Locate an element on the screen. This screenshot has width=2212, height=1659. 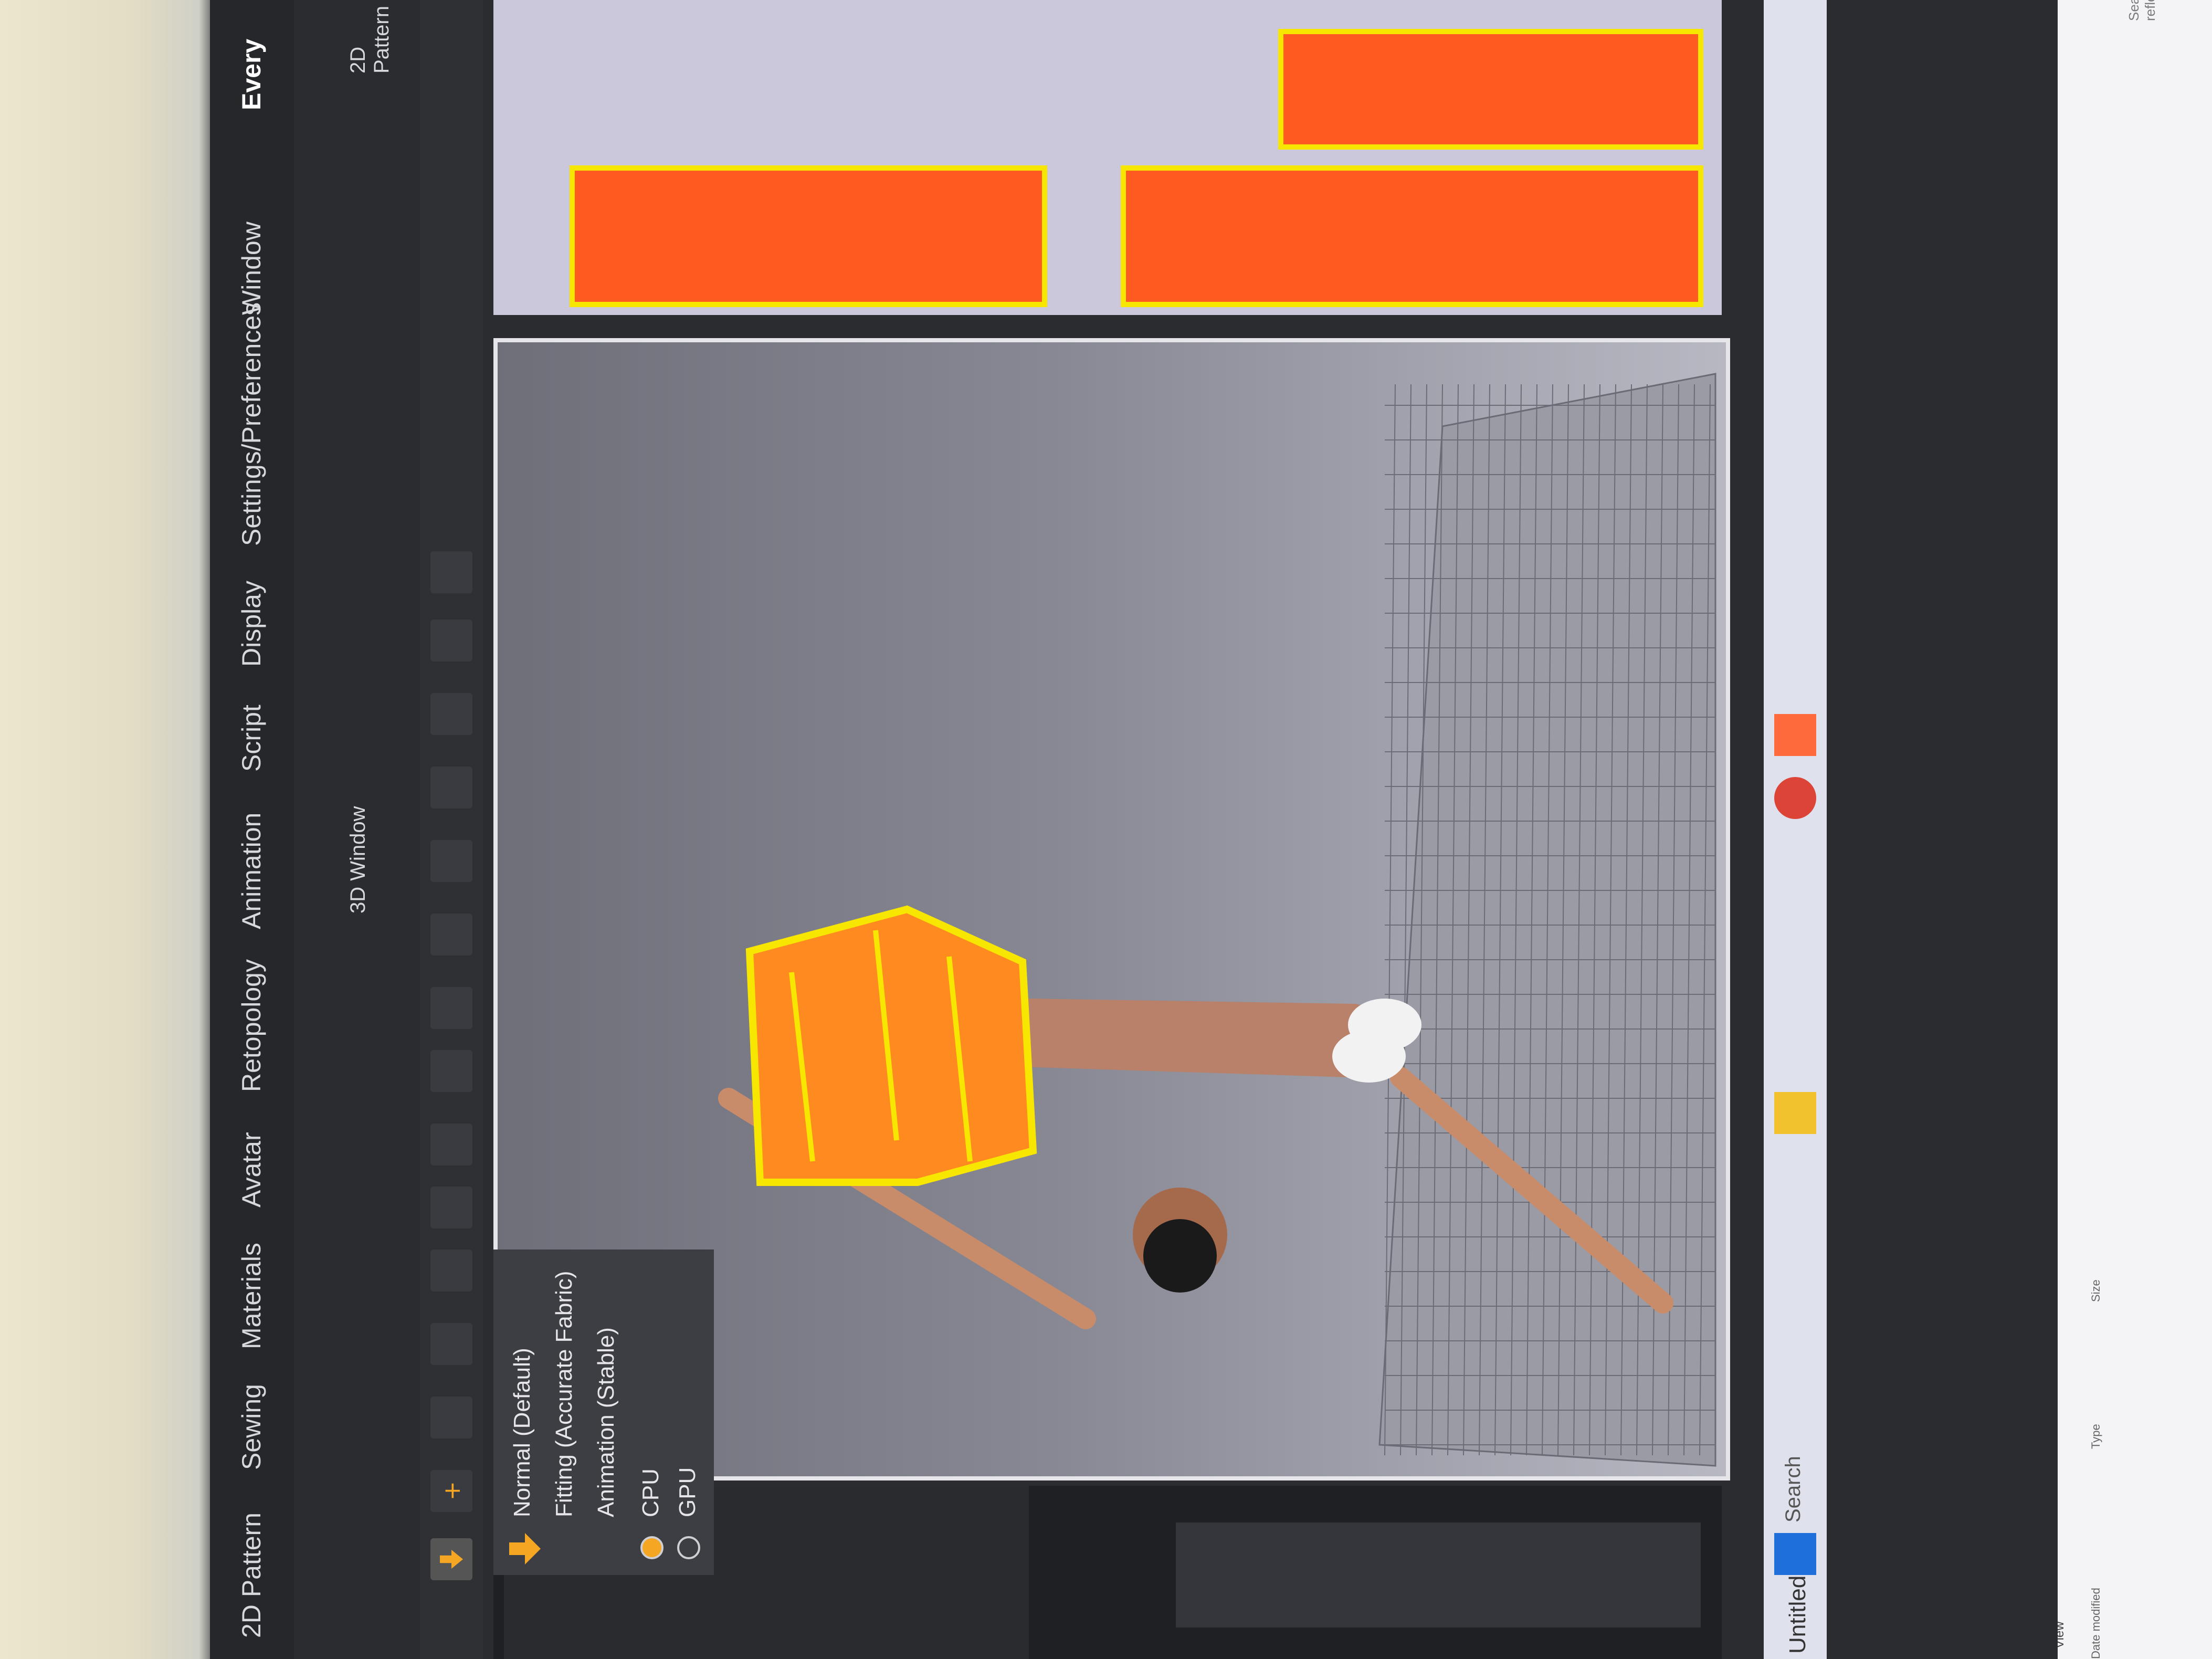
2d-pattern-window is located at coordinates (1107, 157).